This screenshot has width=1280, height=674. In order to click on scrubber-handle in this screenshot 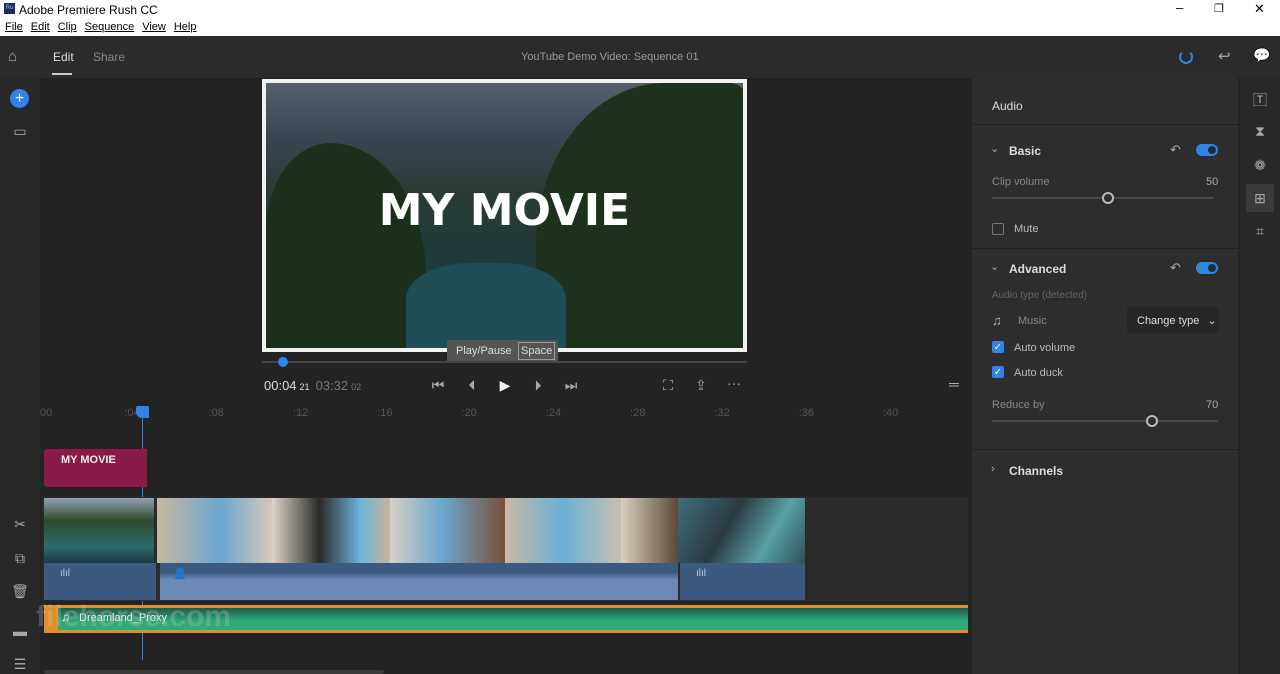, I will do `click(282, 362)`.